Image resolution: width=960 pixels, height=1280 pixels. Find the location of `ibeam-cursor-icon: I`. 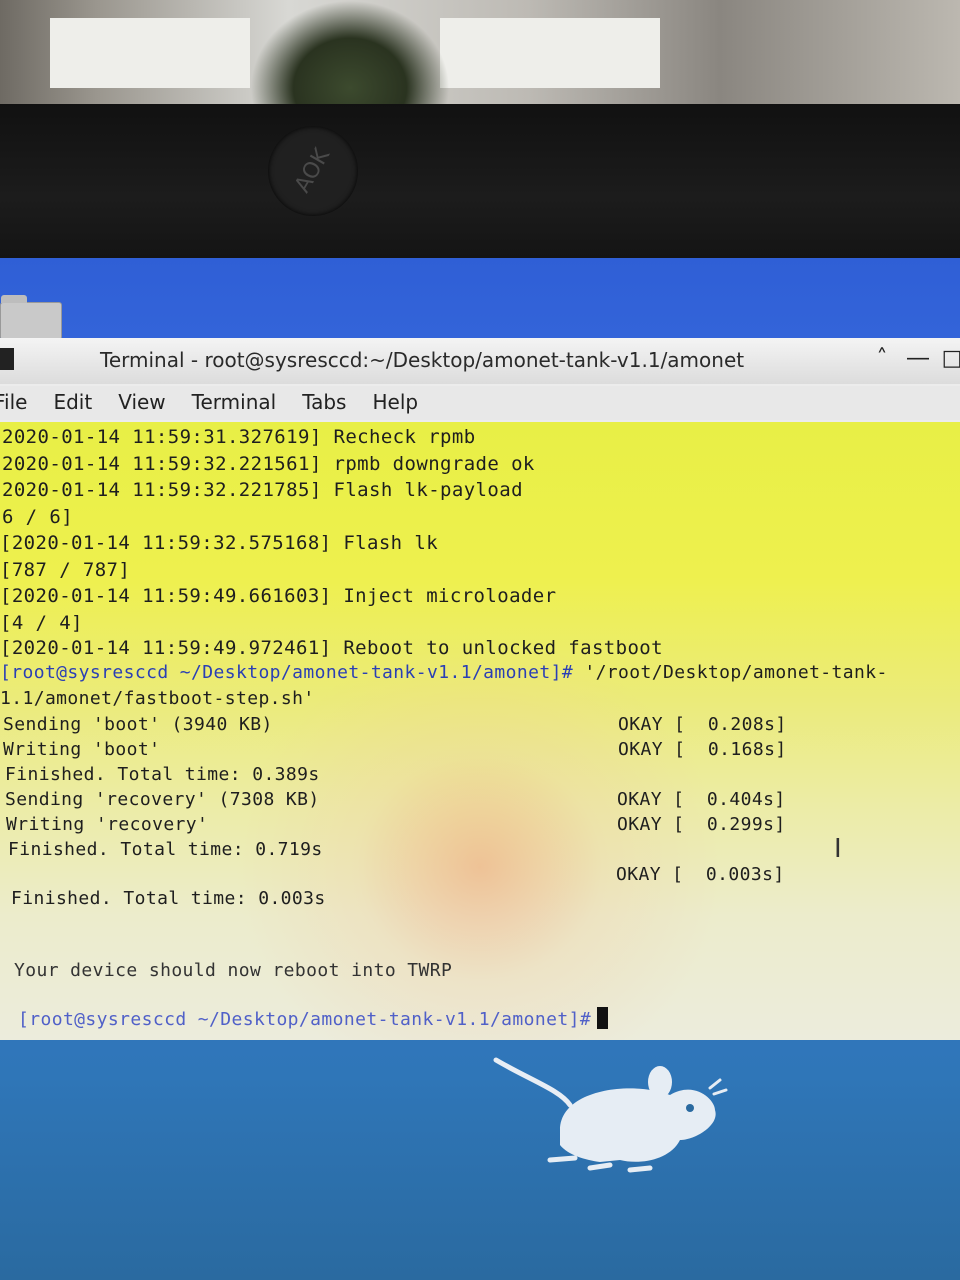

ibeam-cursor-icon: I is located at coordinates (838, 849).